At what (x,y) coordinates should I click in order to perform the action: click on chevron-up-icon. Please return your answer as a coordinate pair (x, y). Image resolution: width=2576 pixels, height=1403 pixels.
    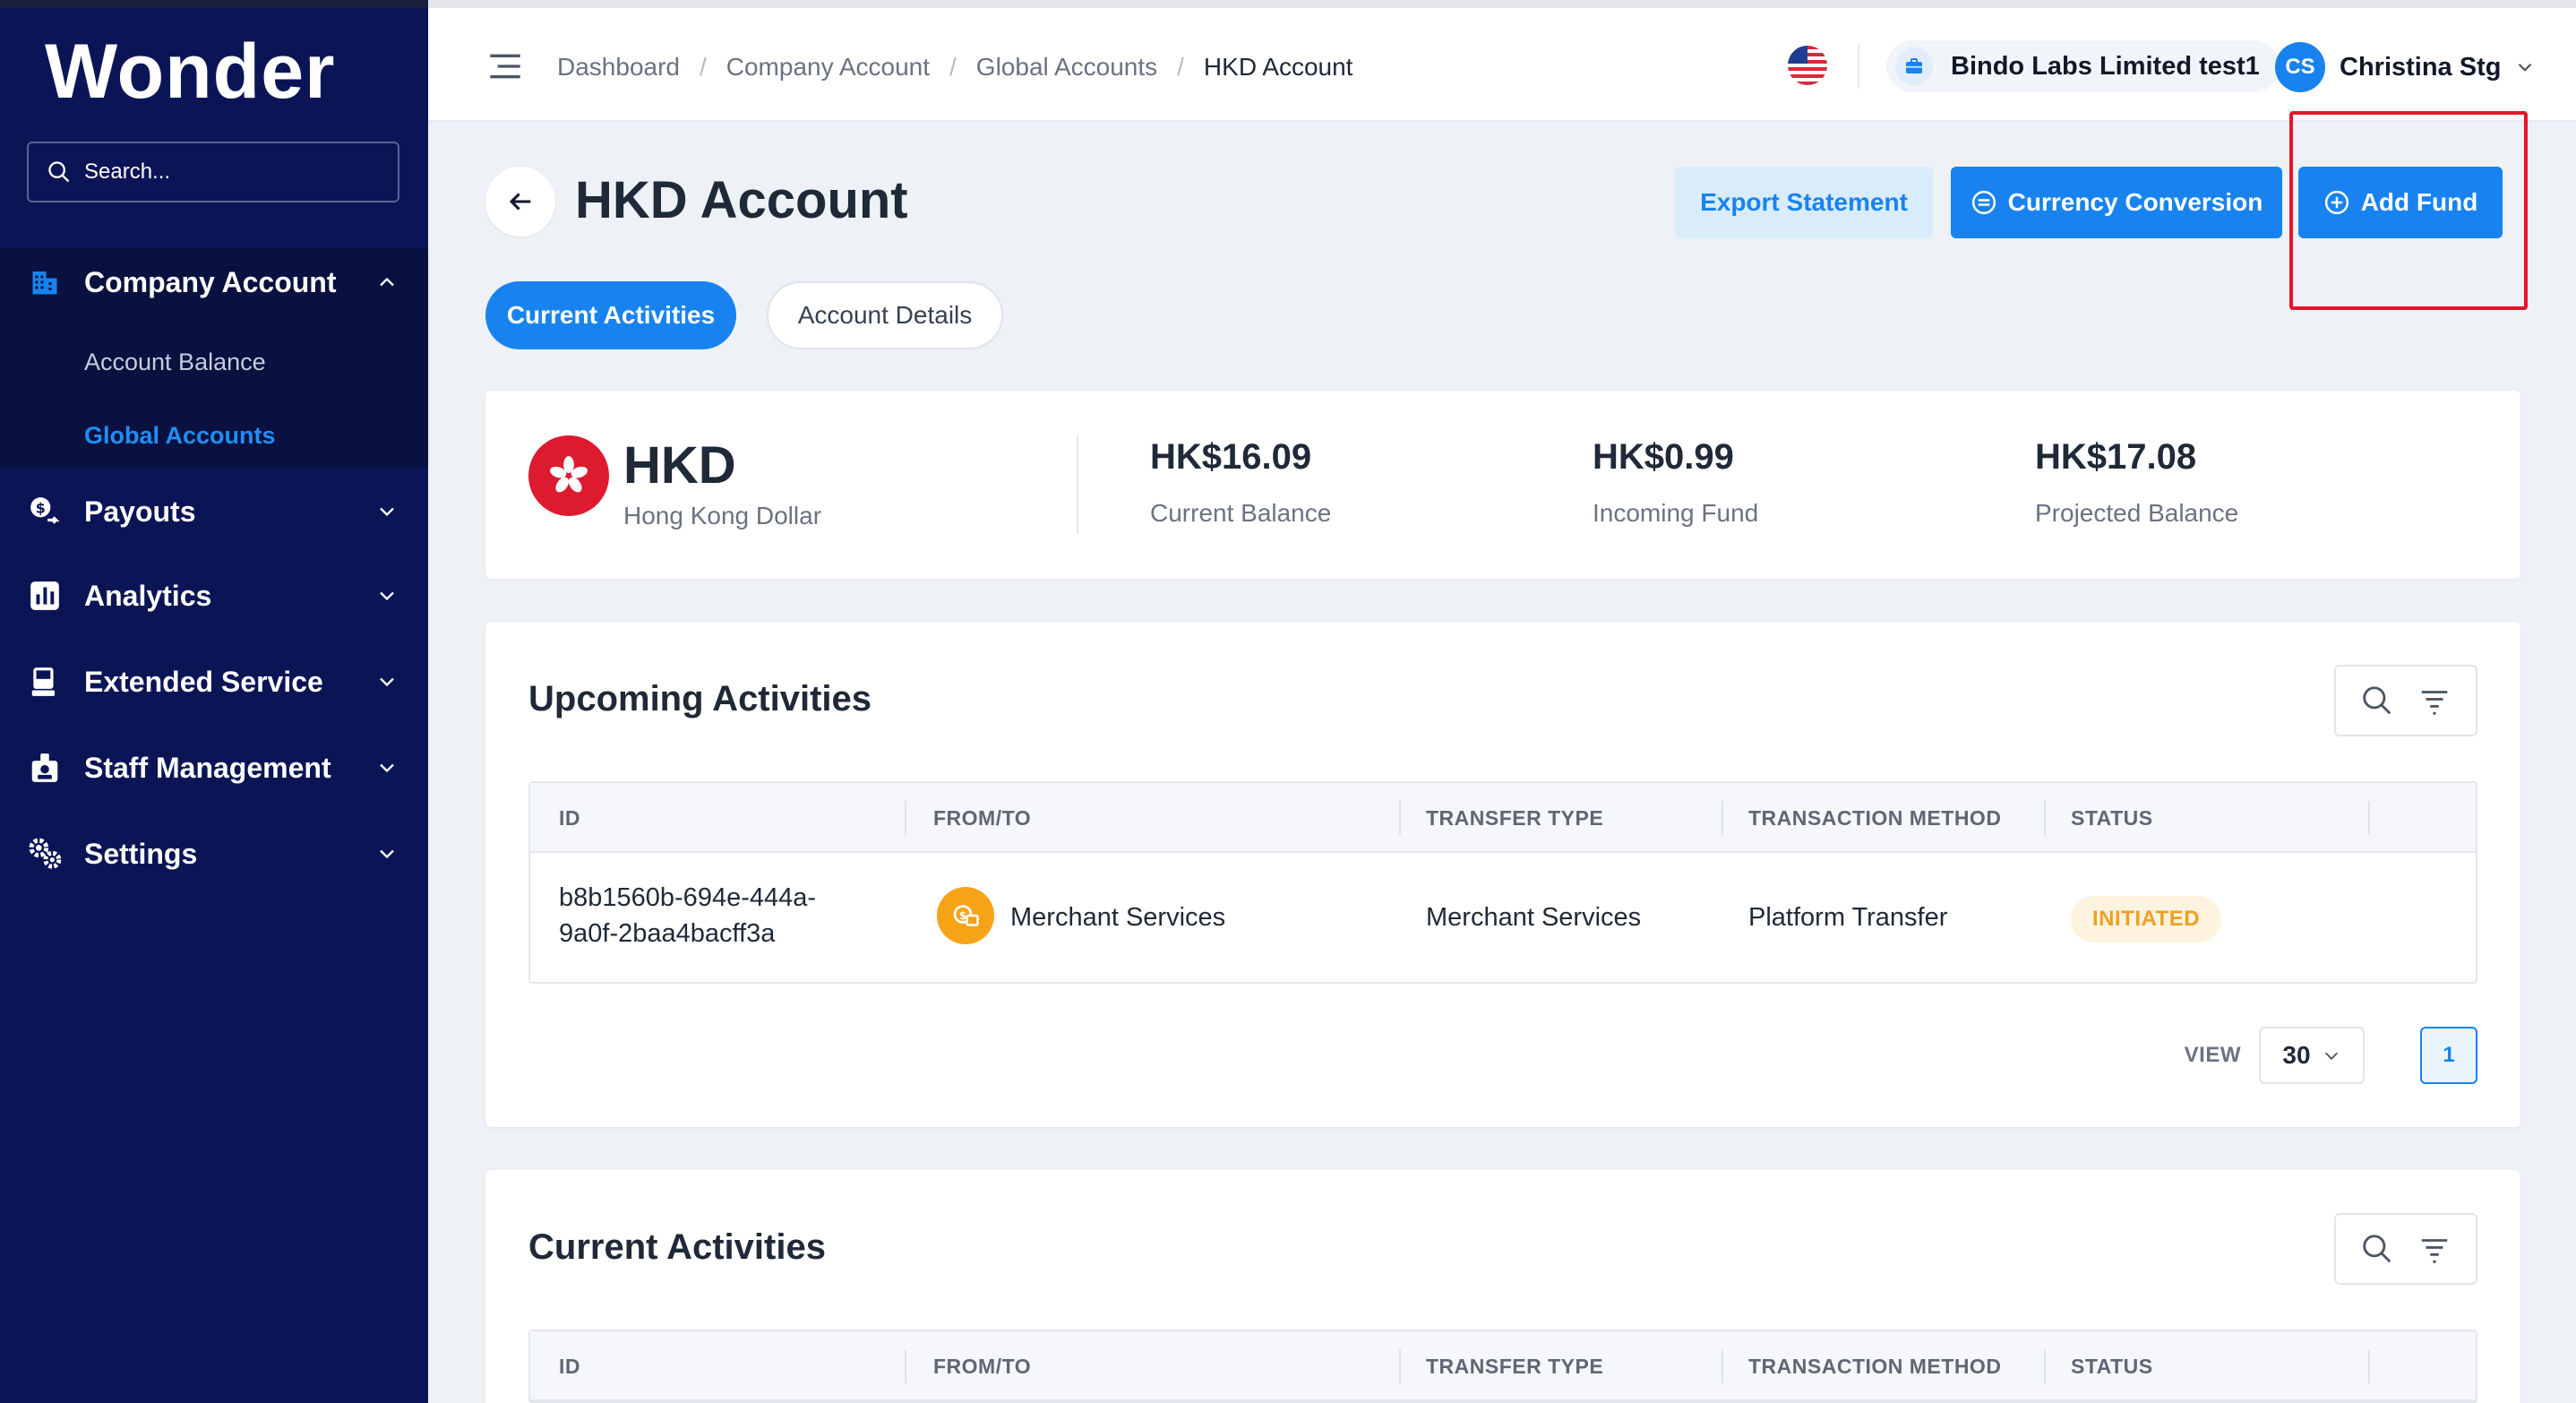
    Looking at the image, I should click on (387, 282).